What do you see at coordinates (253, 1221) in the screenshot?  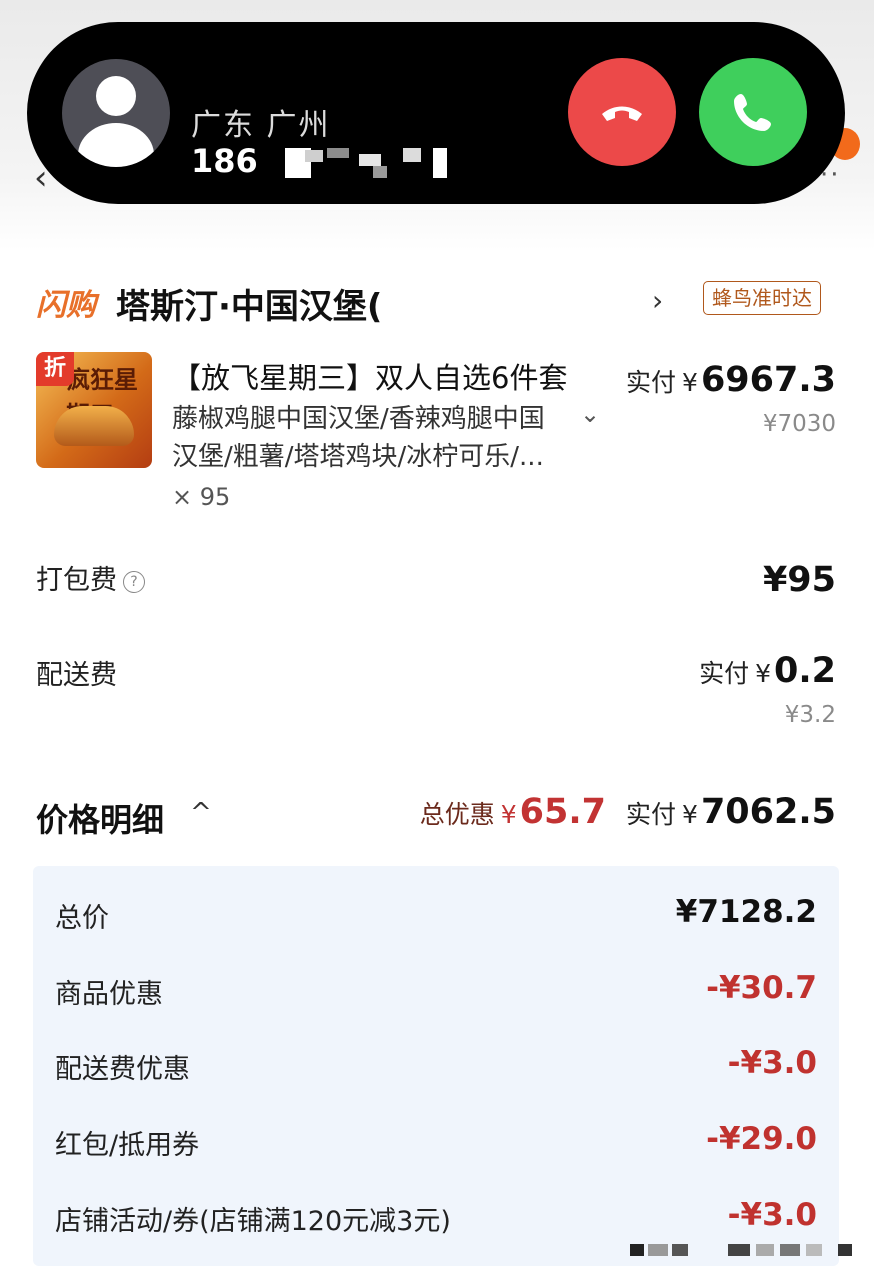 I see `detail-label-store-promo: 店铺活动/券(店铺满120元减3元)` at bounding box center [253, 1221].